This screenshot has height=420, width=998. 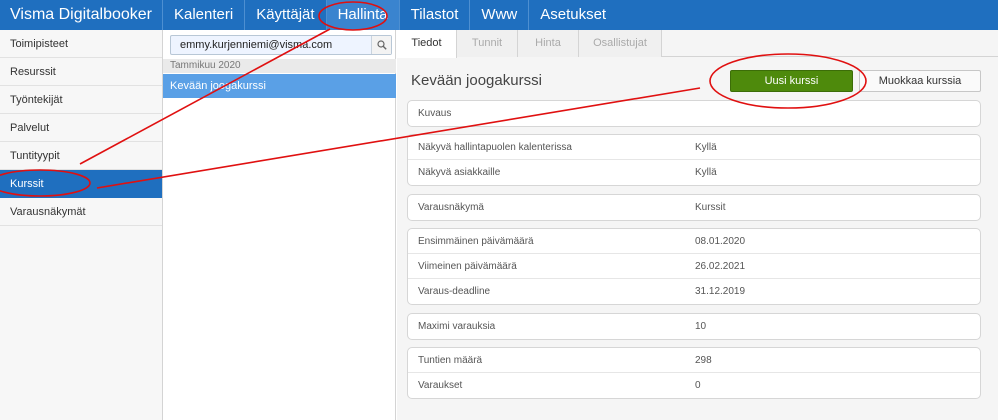 What do you see at coordinates (694, 172) in the screenshot?
I see `info-row: Näkyvä asiakkaille Kyllä` at bounding box center [694, 172].